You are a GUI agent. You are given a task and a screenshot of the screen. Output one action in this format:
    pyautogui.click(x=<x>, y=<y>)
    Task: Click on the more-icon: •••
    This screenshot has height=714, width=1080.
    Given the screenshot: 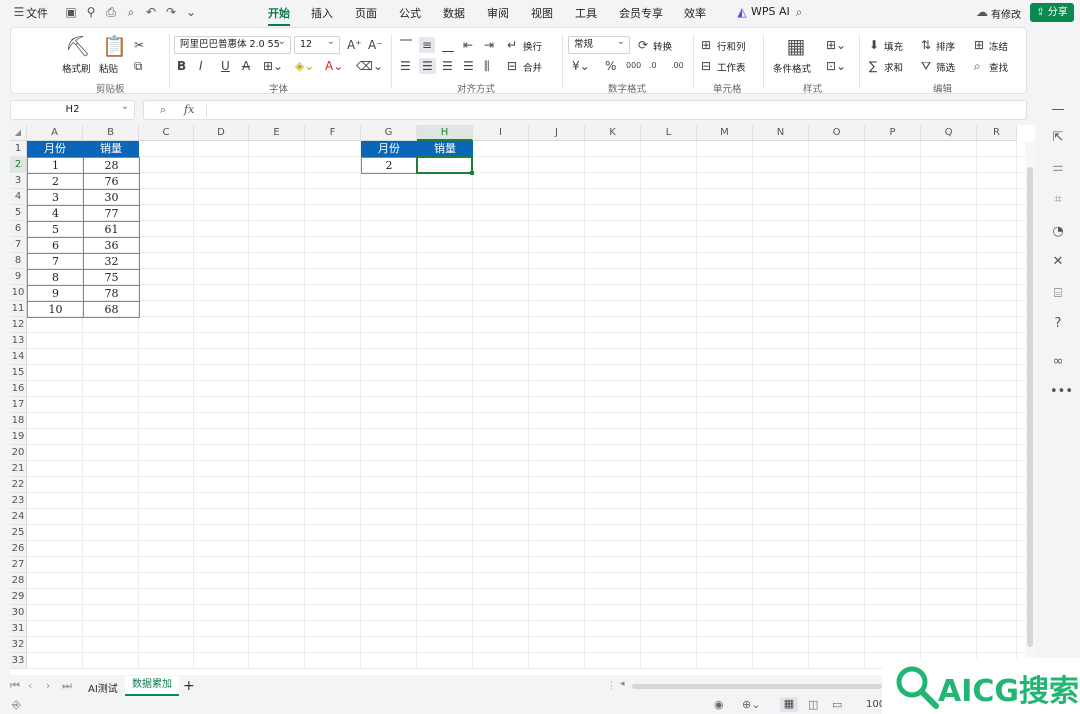 What is the action you would take?
    pyautogui.click(x=1061, y=392)
    